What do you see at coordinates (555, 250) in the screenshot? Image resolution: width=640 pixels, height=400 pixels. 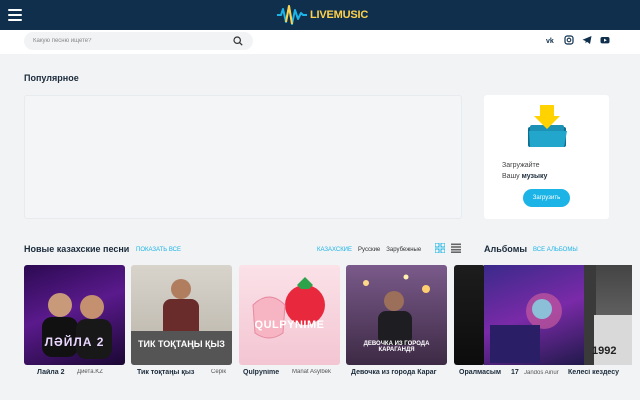 I see `all-albums-link: ВСЕ АЛЬБОМЫ` at bounding box center [555, 250].